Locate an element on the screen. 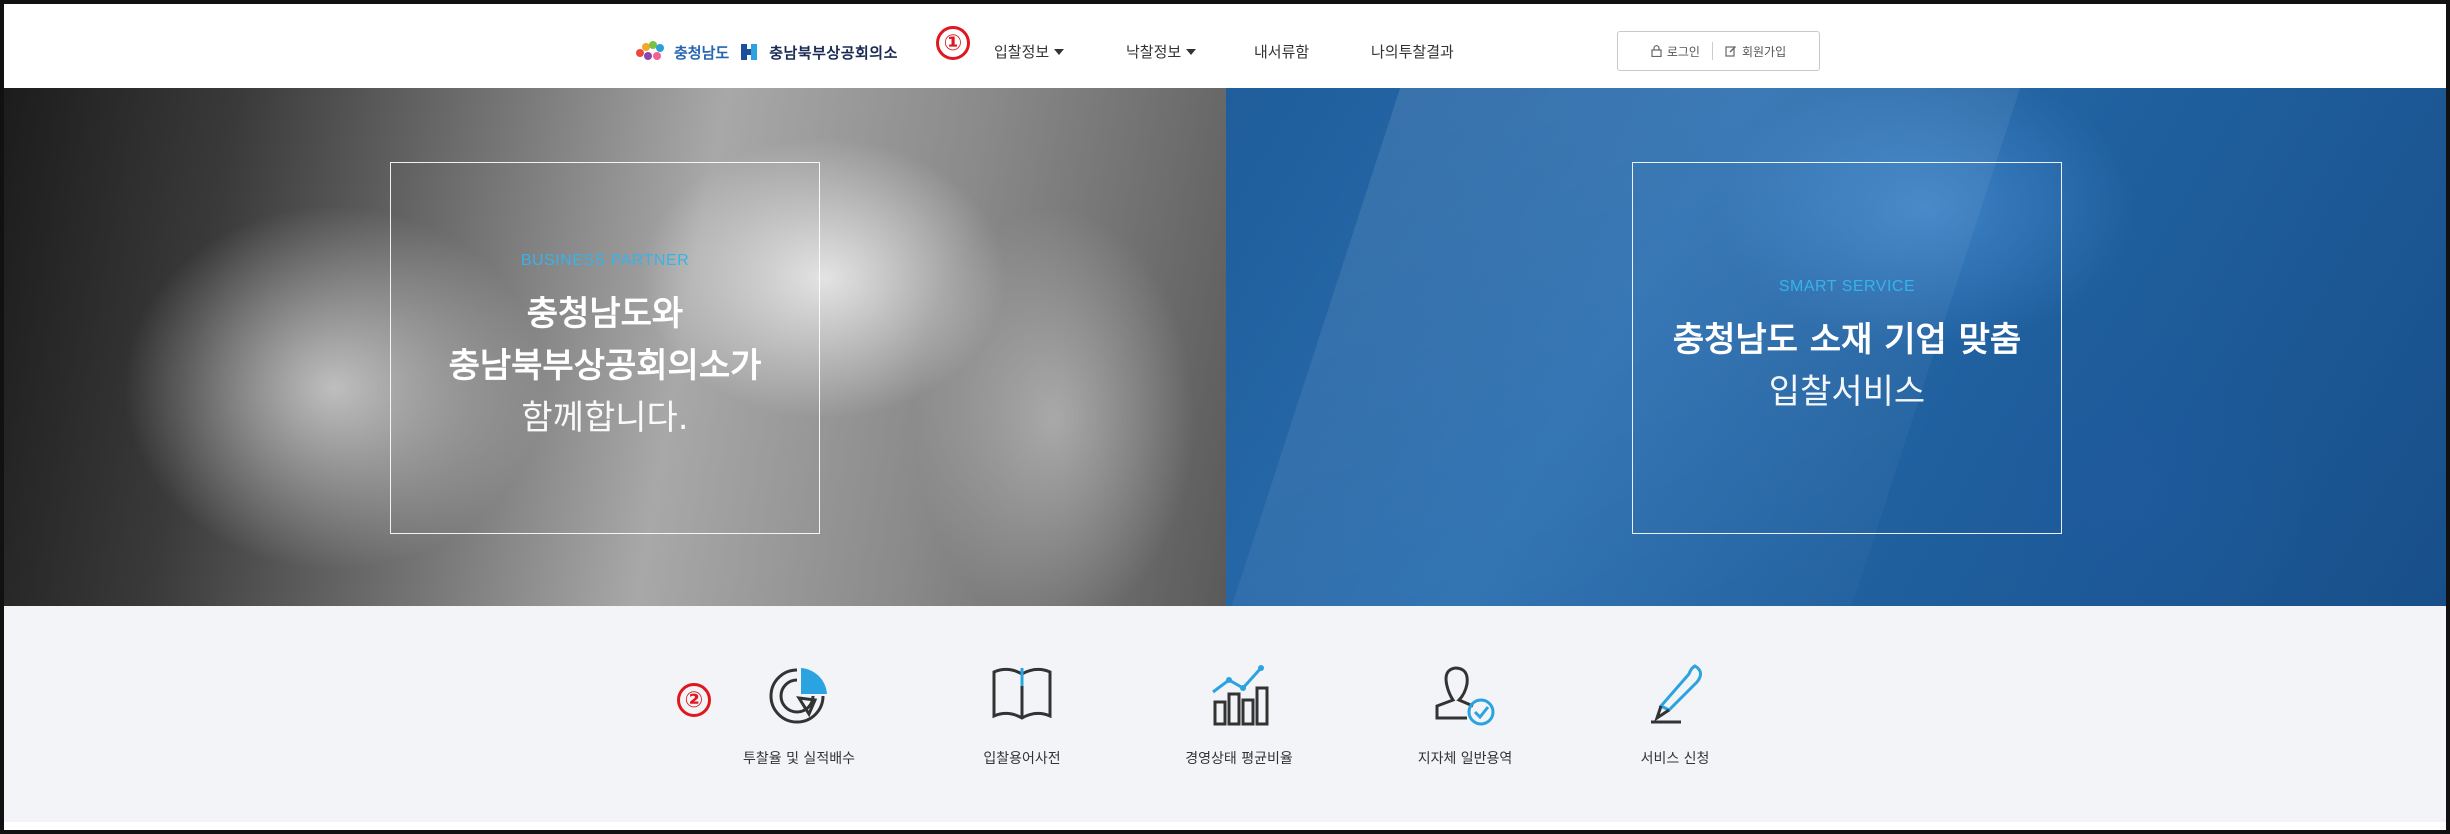  hero-right-kicker: SMART SERVICE is located at coordinates (1847, 286).